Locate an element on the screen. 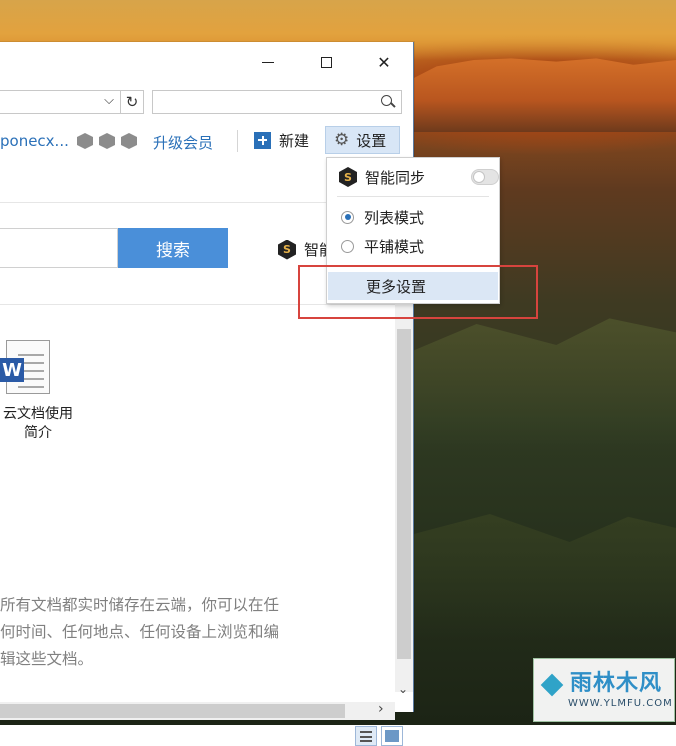 The height and width of the screenshot is (746, 676). tile-mode-radio is located at coordinates (347, 246).